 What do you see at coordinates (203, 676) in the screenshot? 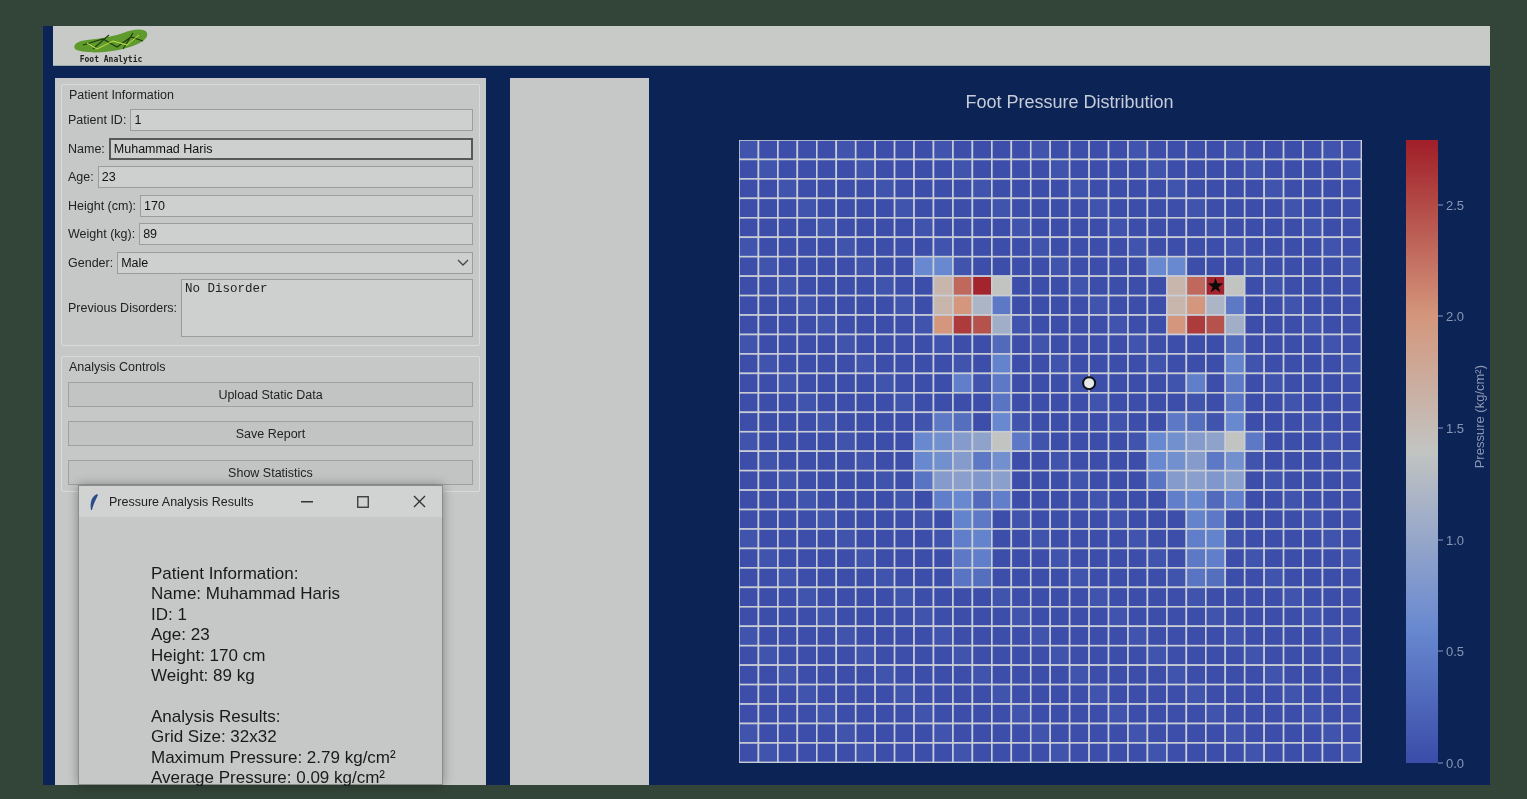
I see `result-line: Weight: 89 kg` at bounding box center [203, 676].